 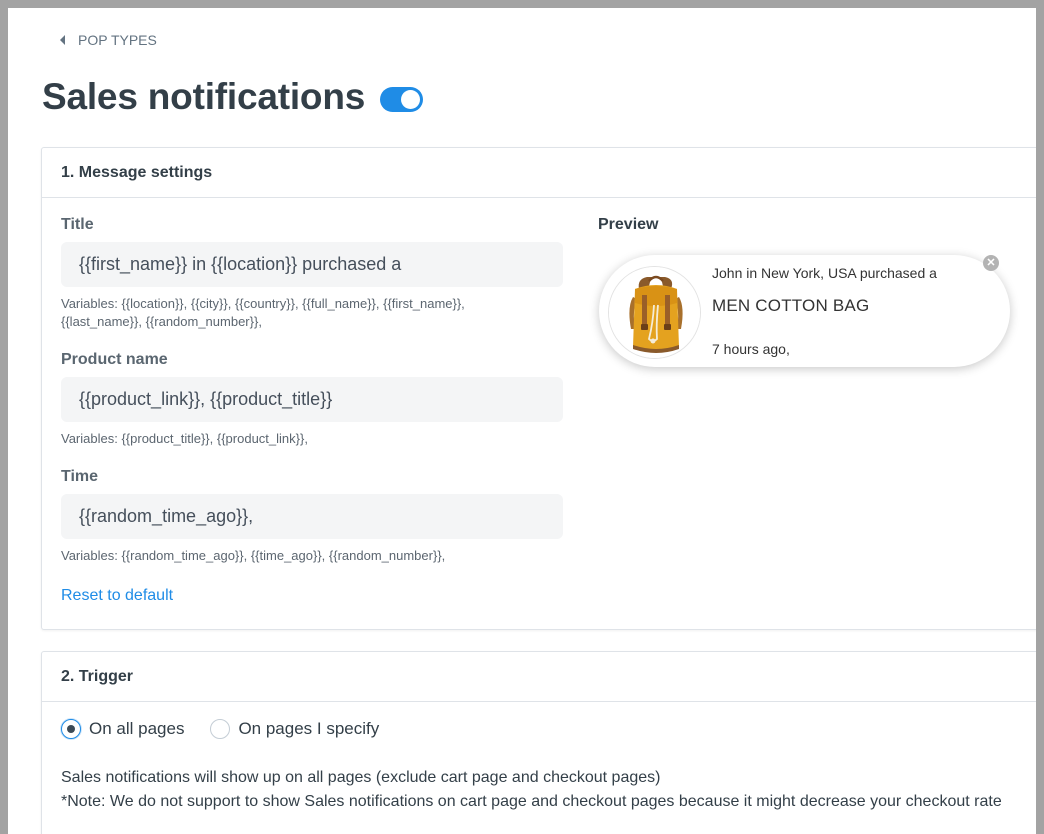 I want to click on preview-product-name: MEN COTTON BAG, so click(x=791, y=305).